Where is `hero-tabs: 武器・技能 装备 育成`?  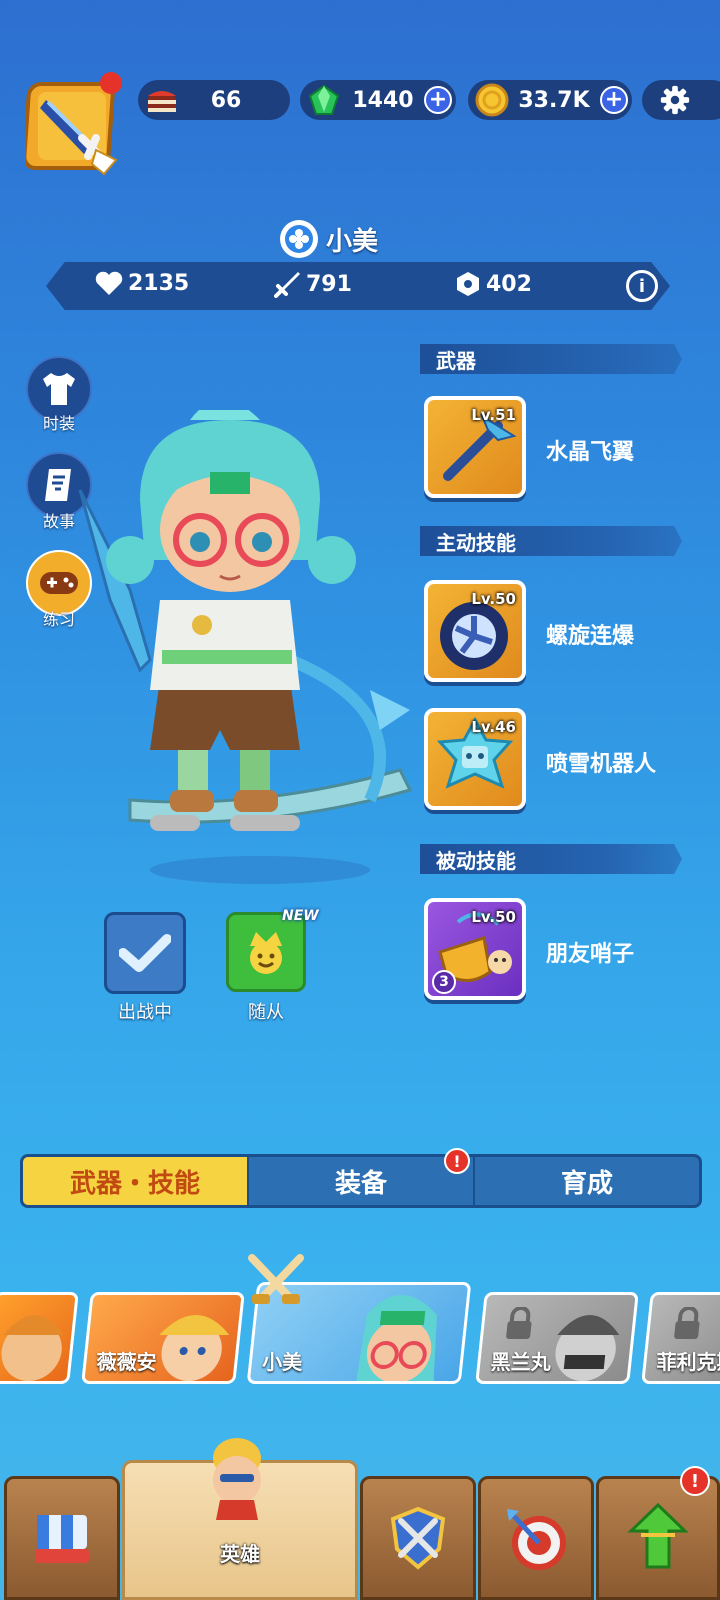
hero-tabs: 武器・技能 装备 育成 is located at coordinates (361, 1181).